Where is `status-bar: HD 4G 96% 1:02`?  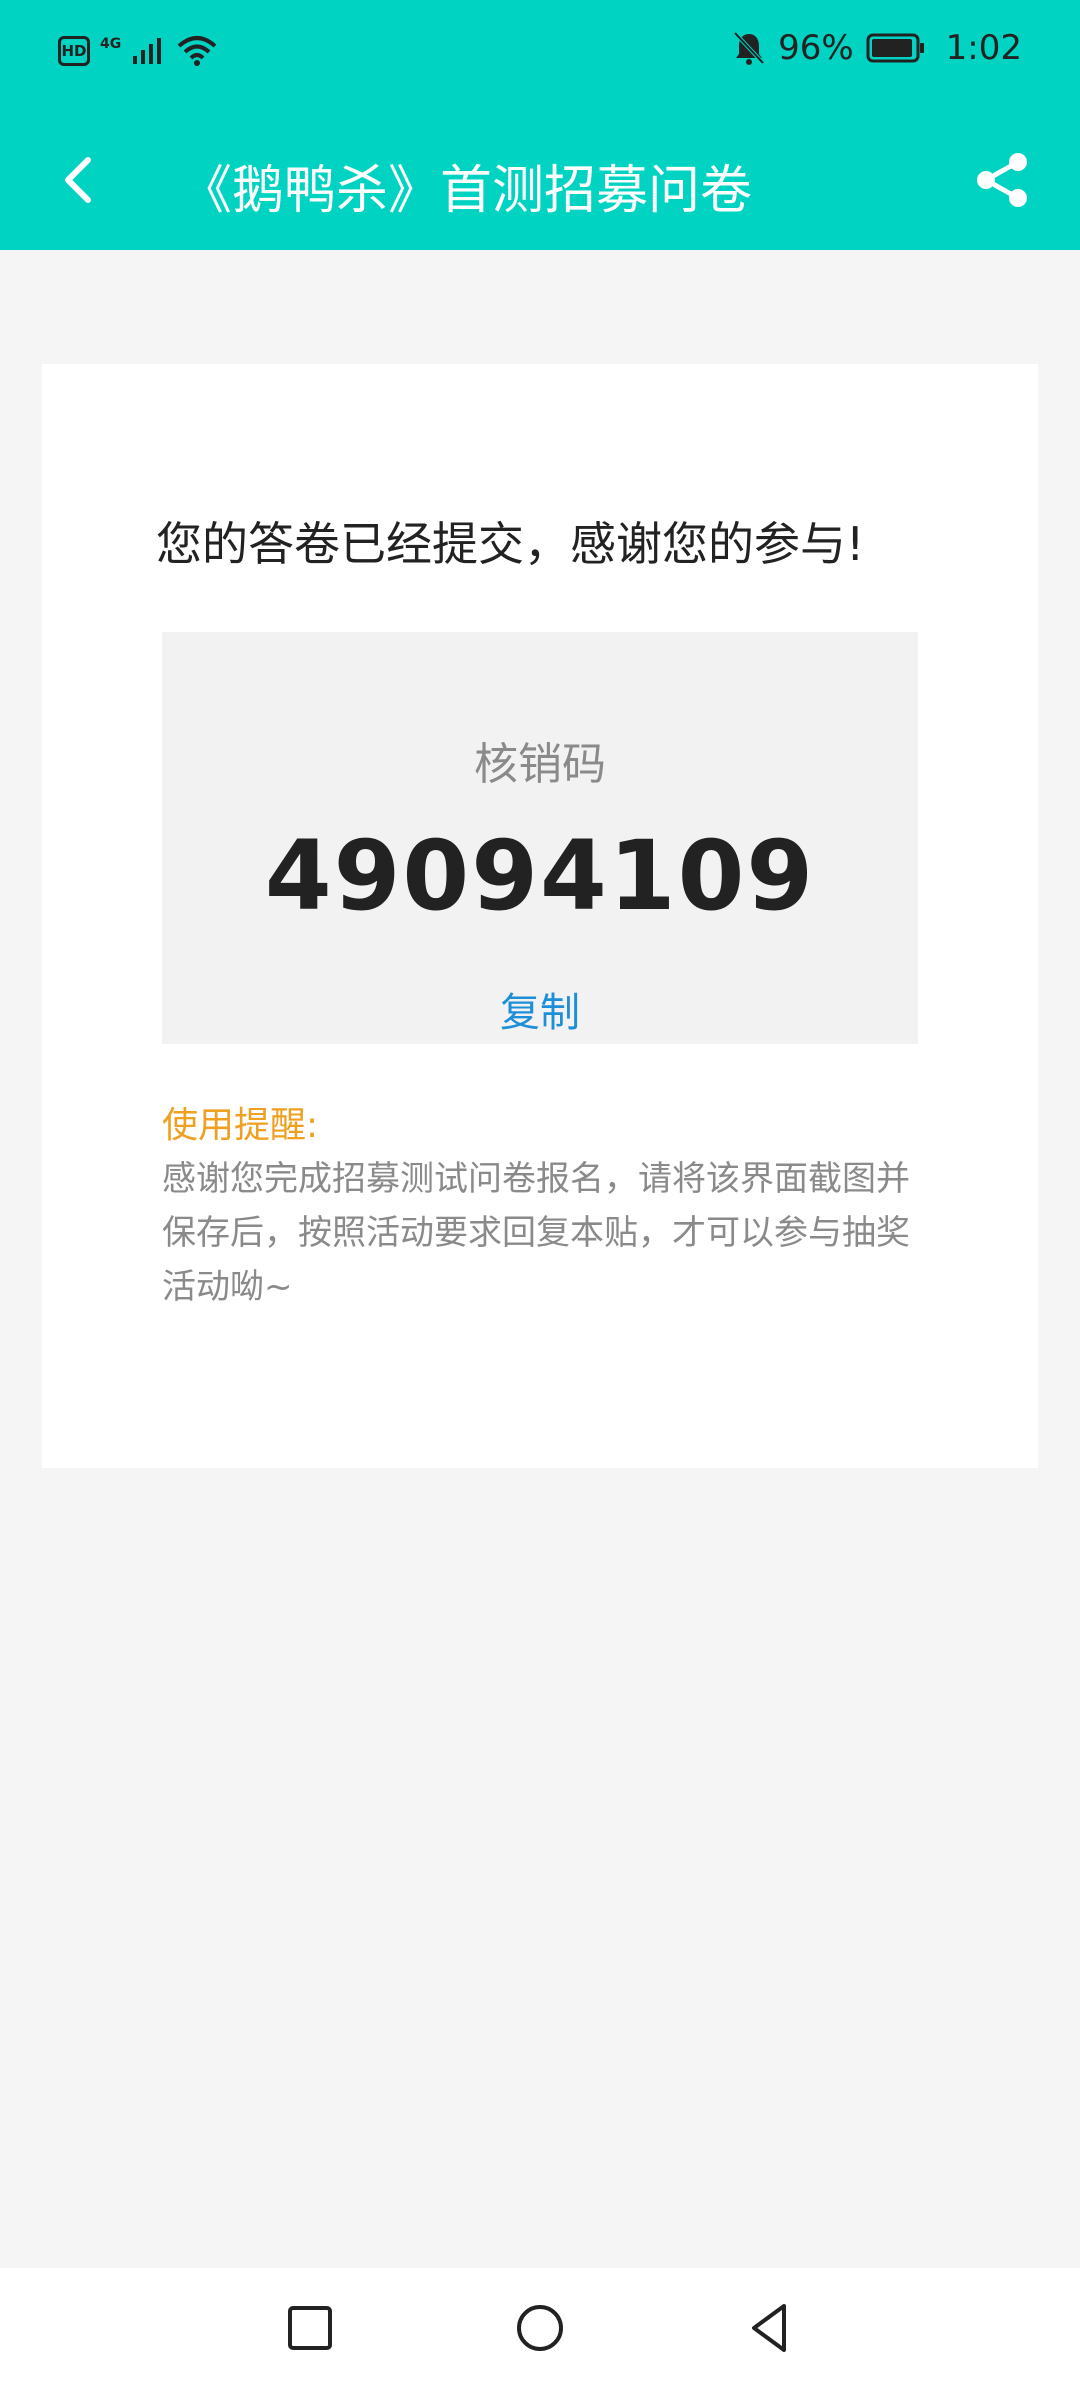
status-bar: HD 4G 96% 1:02 is located at coordinates (540, 55).